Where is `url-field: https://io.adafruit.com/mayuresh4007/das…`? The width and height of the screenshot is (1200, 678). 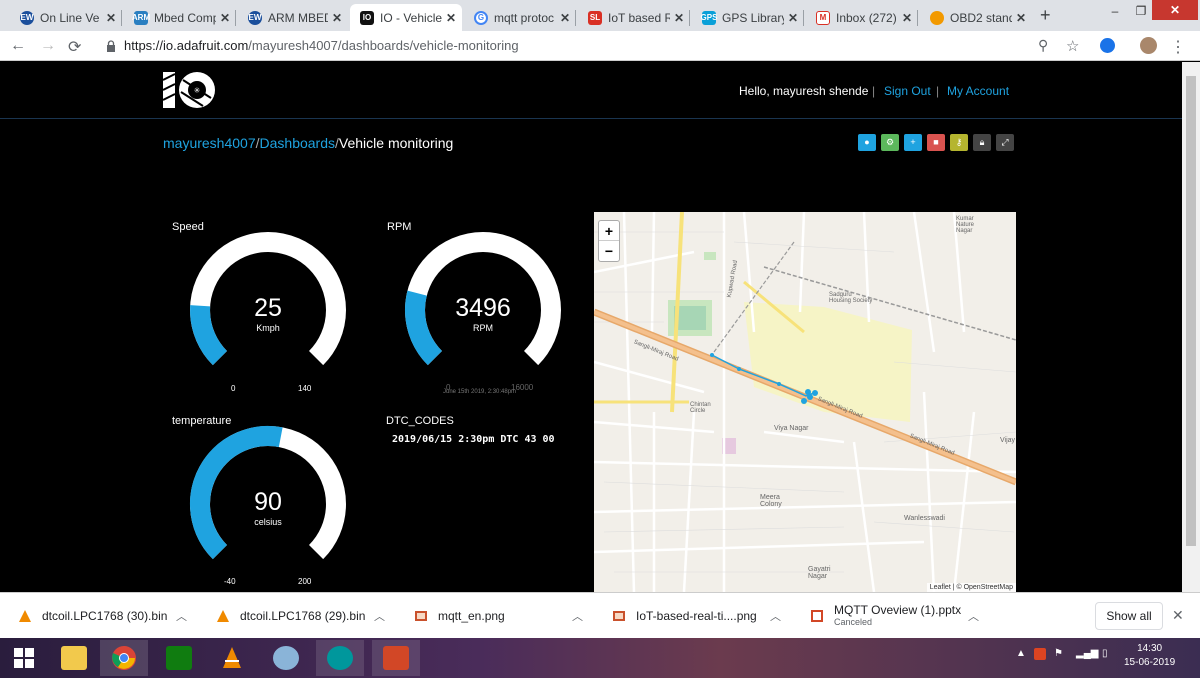
url-field: https://io.adafruit.com/mayuresh4007/das… is located at coordinates (321, 45).